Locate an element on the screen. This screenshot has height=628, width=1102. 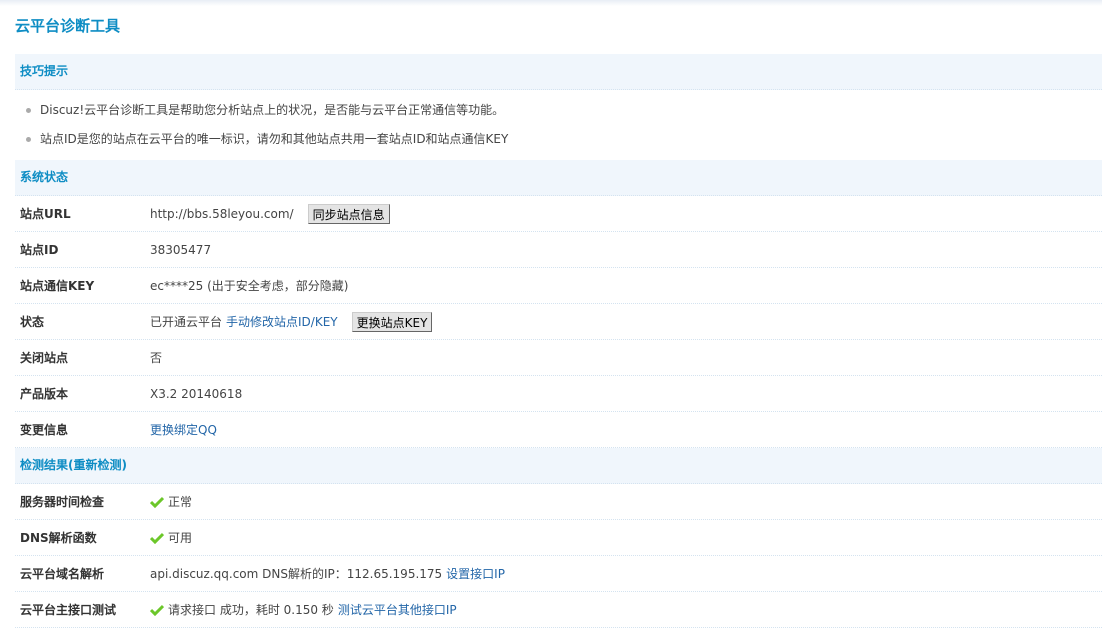
row-version: 产品版本 X3.2 20140618 is located at coordinates (558, 394).